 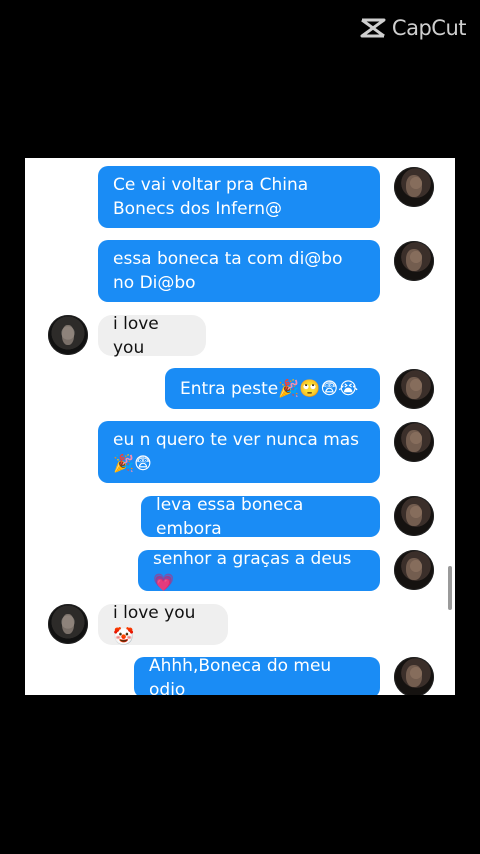 What do you see at coordinates (240, 675) in the screenshot?
I see `message-text: Ahhh,Boneca do meu odio` at bounding box center [240, 675].